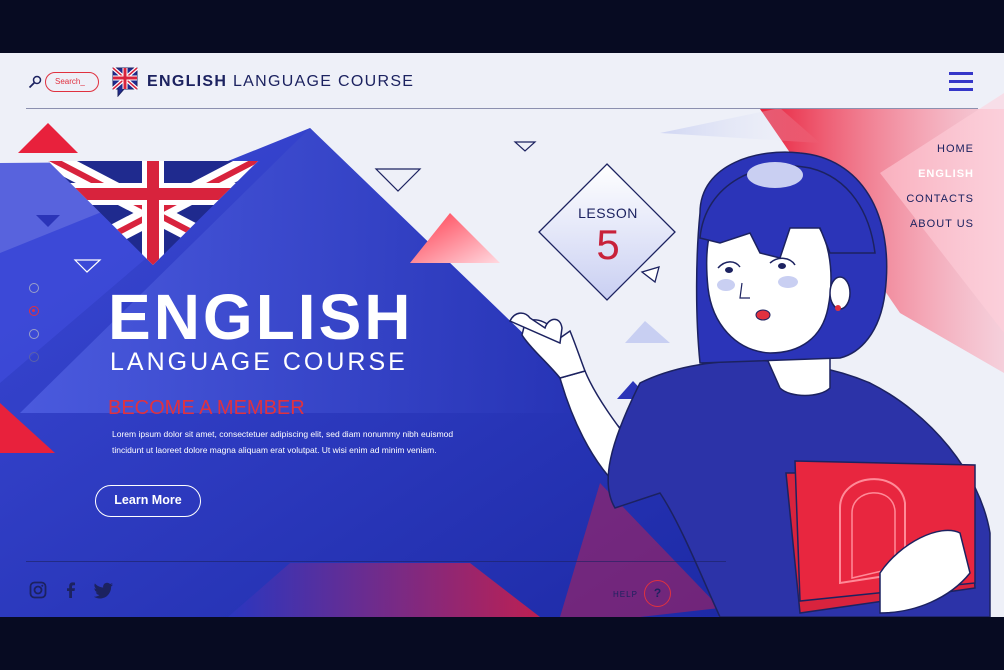 The image size is (1004, 670). Describe the element at coordinates (35, 82) in the screenshot. I see `search-icon` at that location.